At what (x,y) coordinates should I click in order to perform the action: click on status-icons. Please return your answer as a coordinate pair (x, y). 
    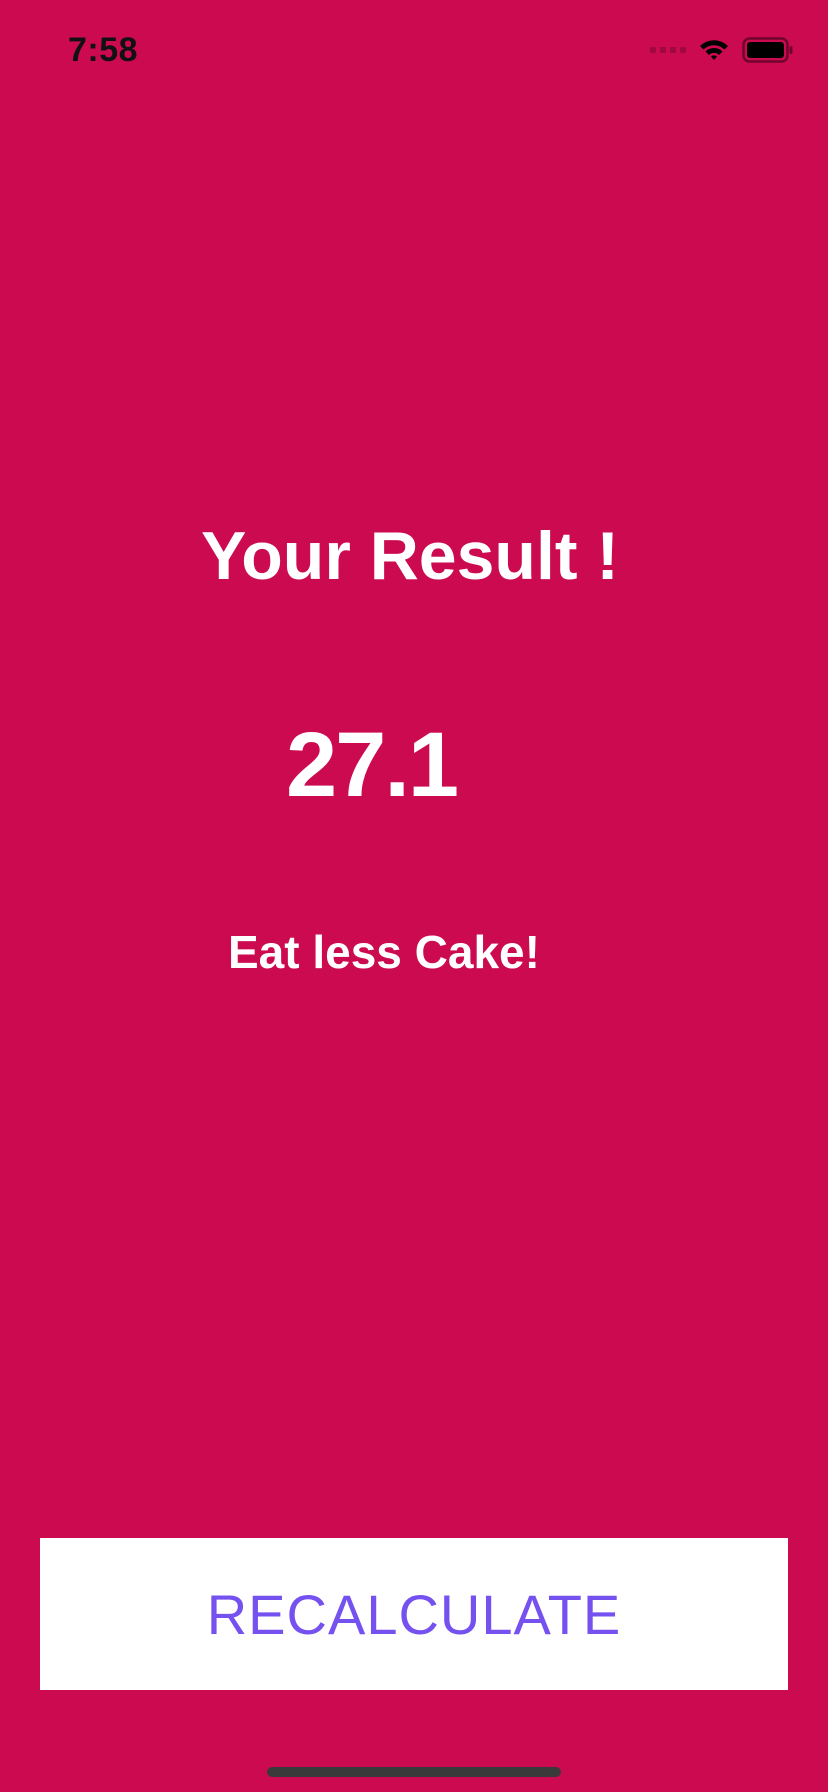
    Looking at the image, I should click on (722, 50).